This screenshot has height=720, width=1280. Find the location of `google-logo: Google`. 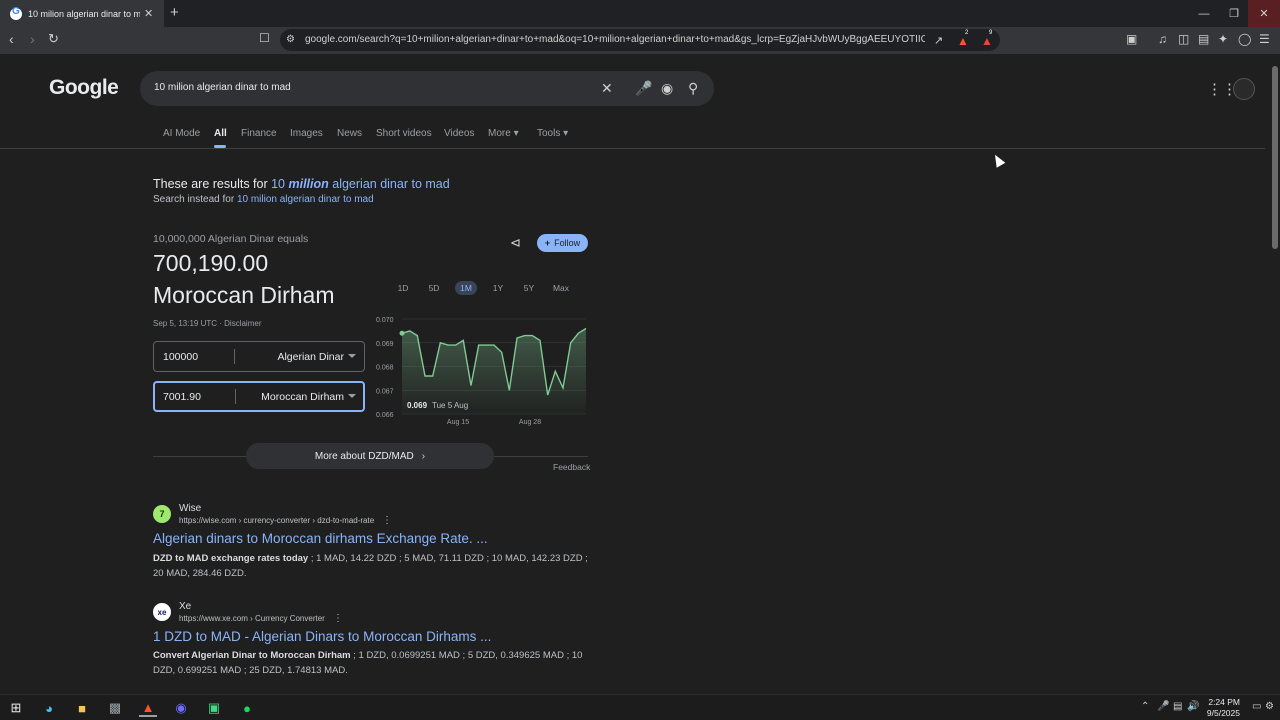

google-logo: Google is located at coordinates (84, 88).